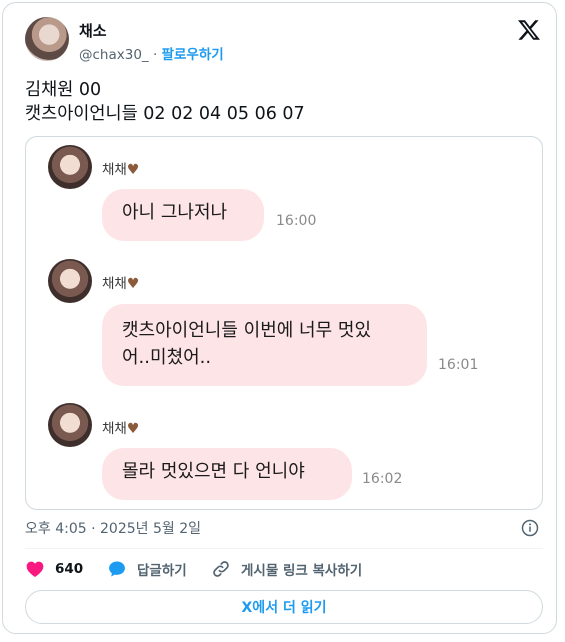 The width and height of the screenshot is (565, 642). What do you see at coordinates (162, 571) in the screenshot?
I see `reply-label: 답글하기` at bounding box center [162, 571].